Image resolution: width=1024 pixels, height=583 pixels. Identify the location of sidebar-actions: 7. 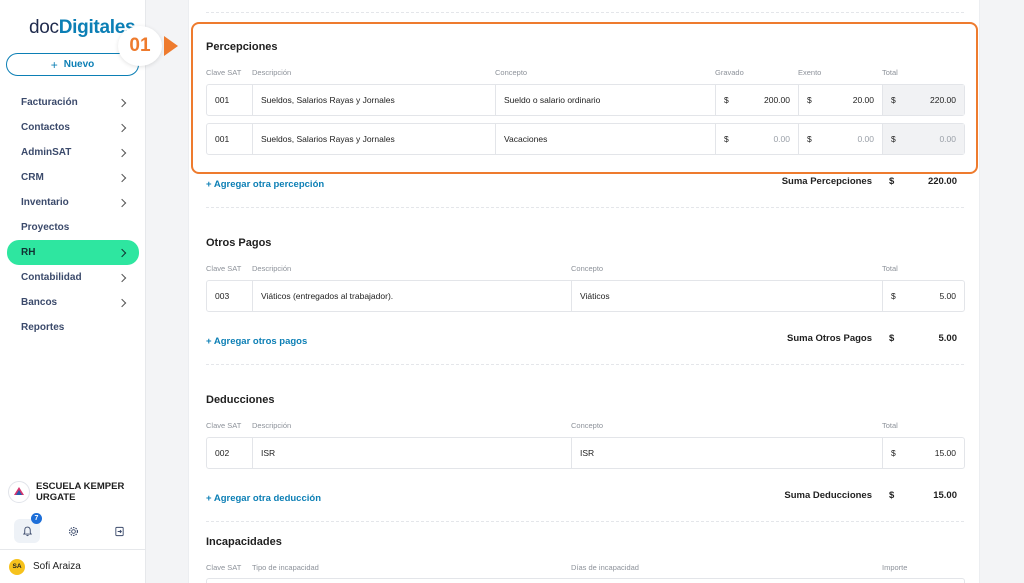
(73, 528).